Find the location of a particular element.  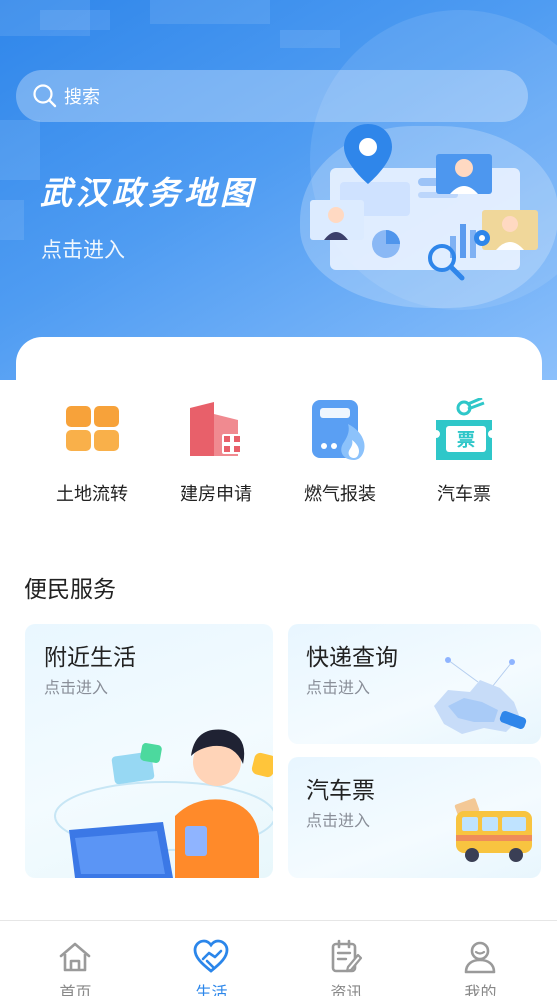

life-heart-icon is located at coordinates (211, 956).